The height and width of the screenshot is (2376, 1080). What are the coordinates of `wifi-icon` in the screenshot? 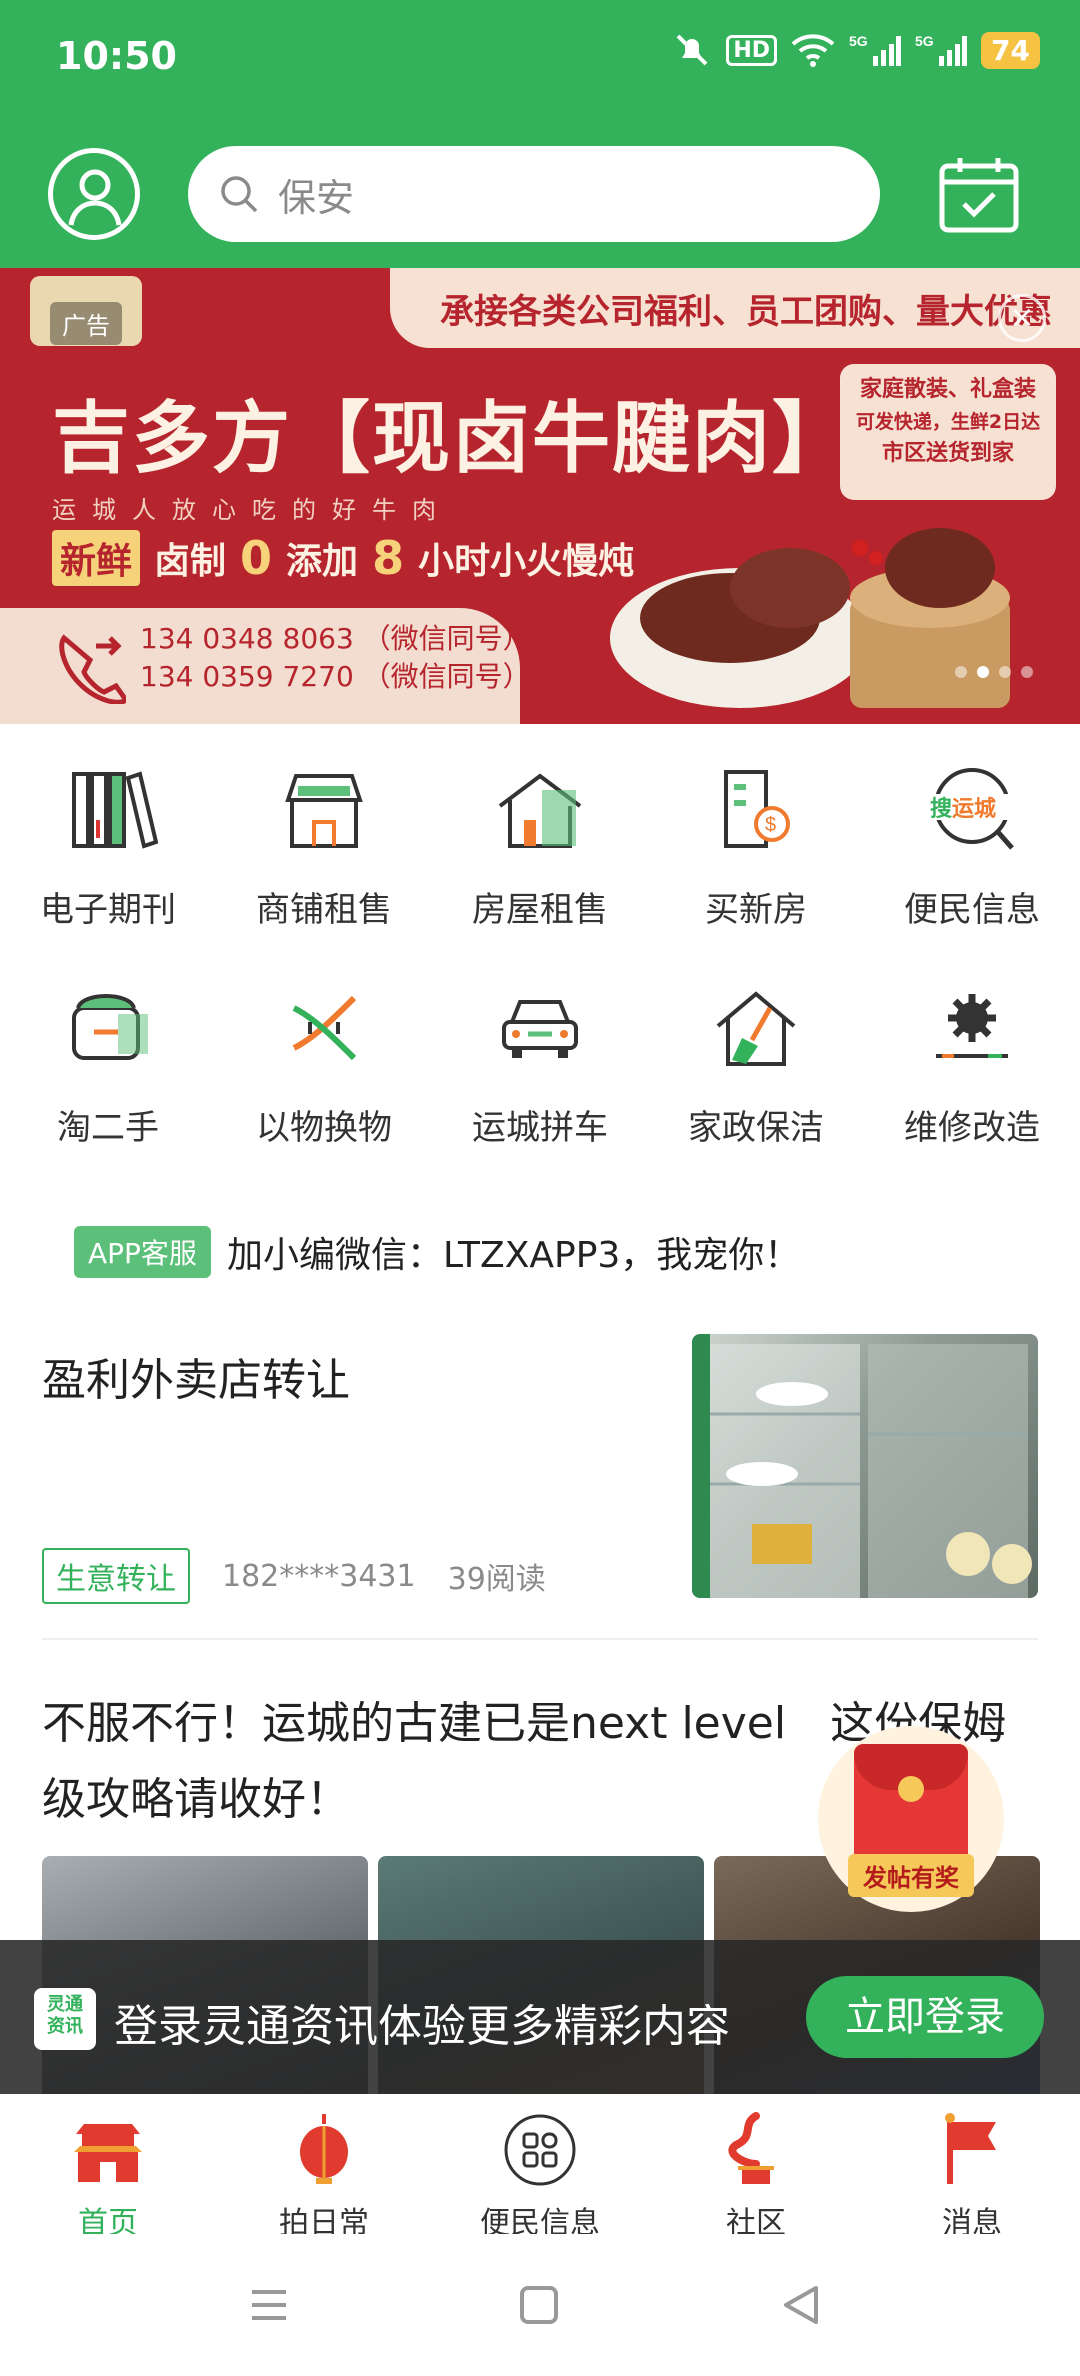 It's located at (813, 50).